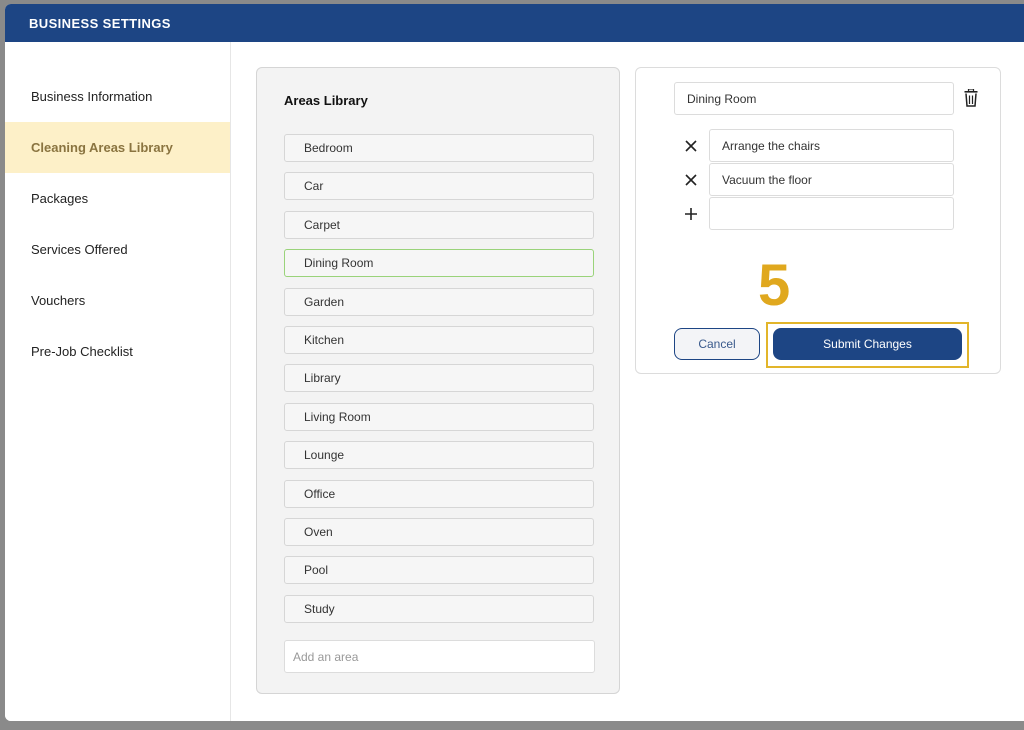  Describe the element at coordinates (971, 98) in the screenshot. I see `trash-icon` at that location.